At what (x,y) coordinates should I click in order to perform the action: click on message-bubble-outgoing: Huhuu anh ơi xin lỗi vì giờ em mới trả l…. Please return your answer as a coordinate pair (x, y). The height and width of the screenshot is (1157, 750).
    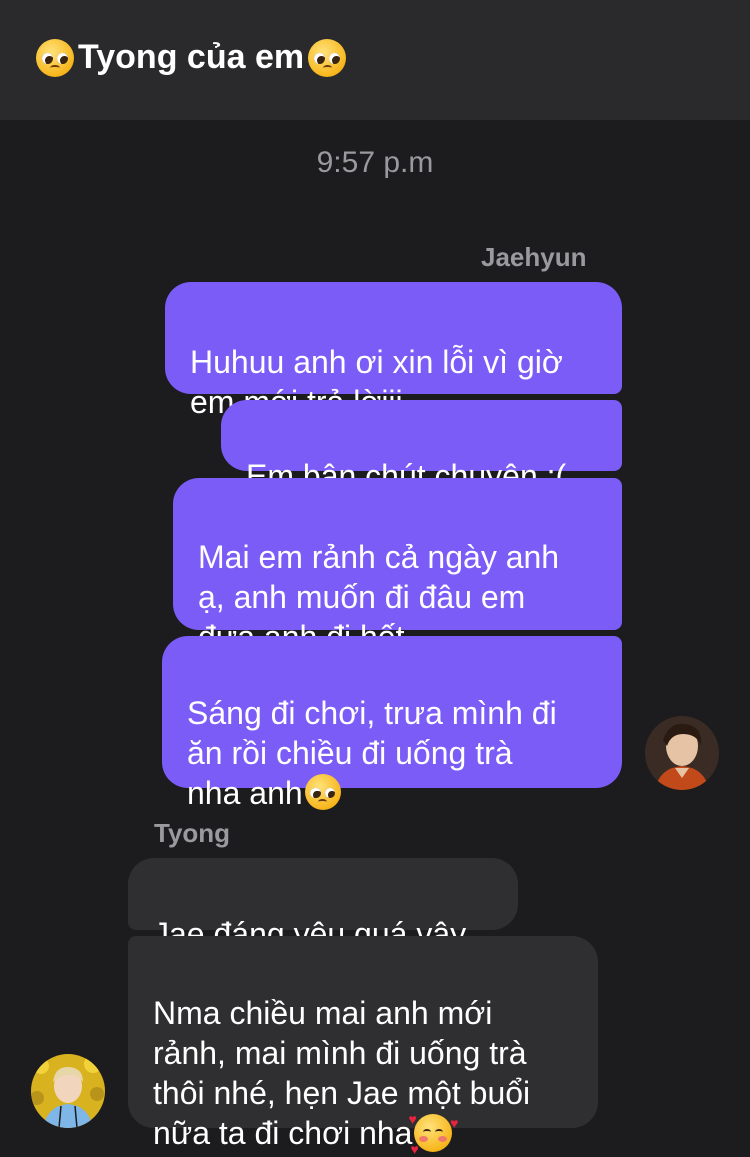
    Looking at the image, I should click on (393, 351).